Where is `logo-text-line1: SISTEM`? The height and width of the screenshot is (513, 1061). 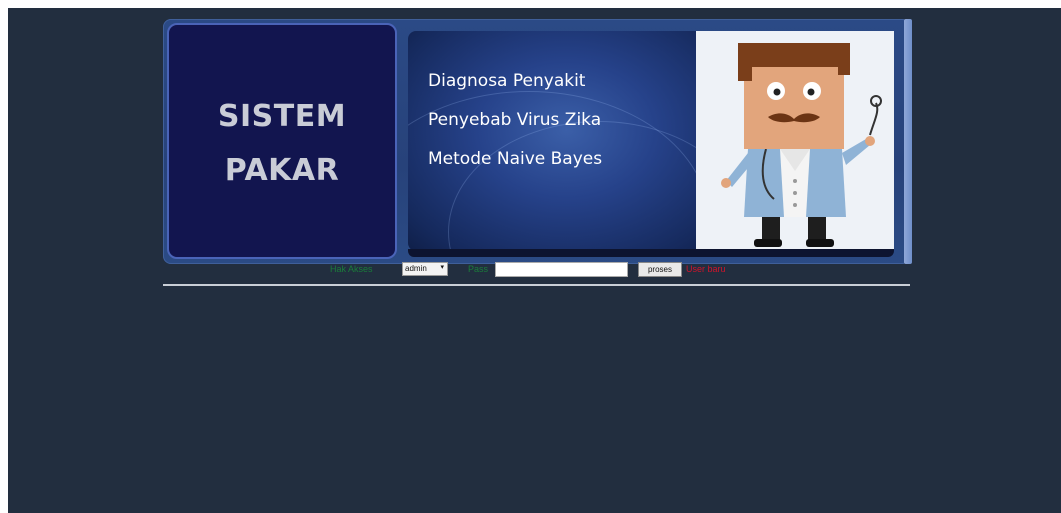
logo-text-line1: SISTEM is located at coordinates (282, 116).